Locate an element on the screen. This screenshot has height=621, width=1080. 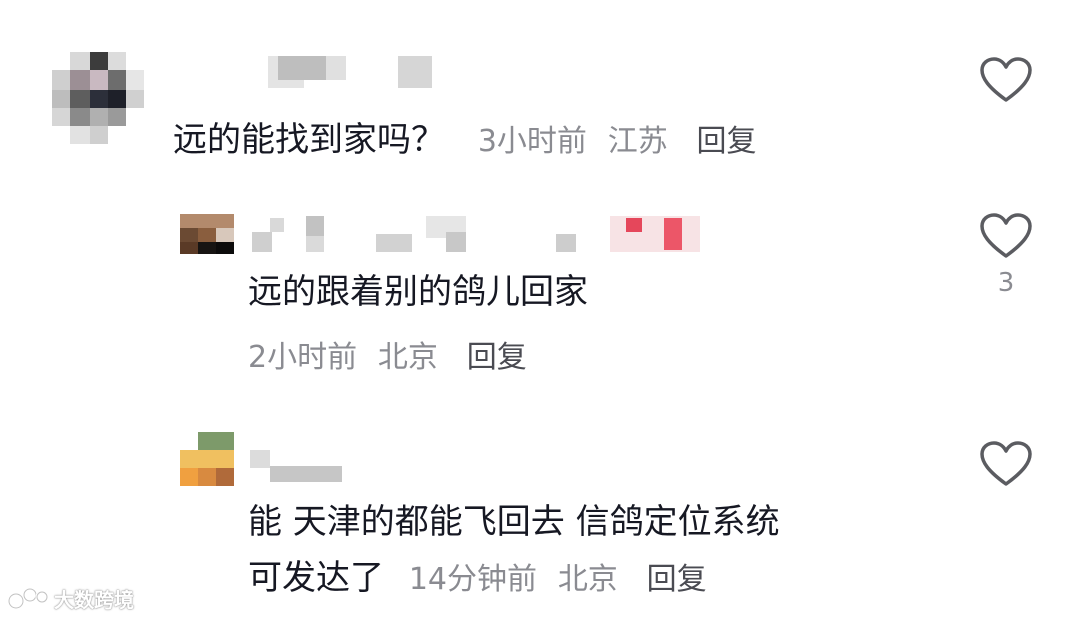
watermark-text: 大数跨境 is located at coordinates (94, 600).